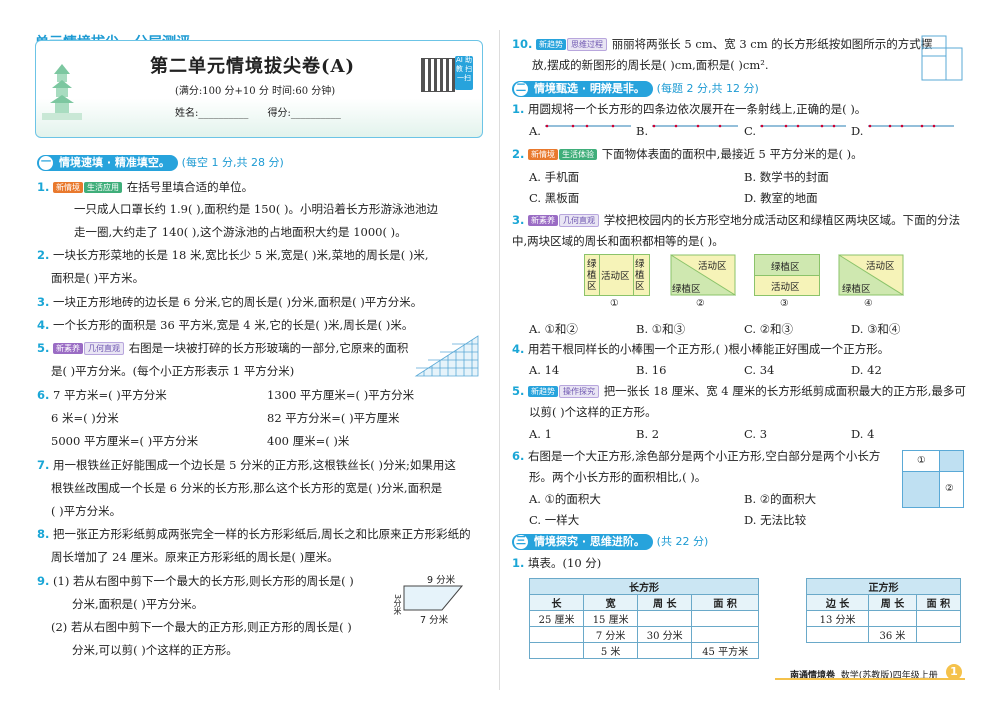  What do you see at coordinates (232, 162) in the screenshot?
I see `section-note: (每空 1 分,共 28 分)` at bounding box center [232, 162].